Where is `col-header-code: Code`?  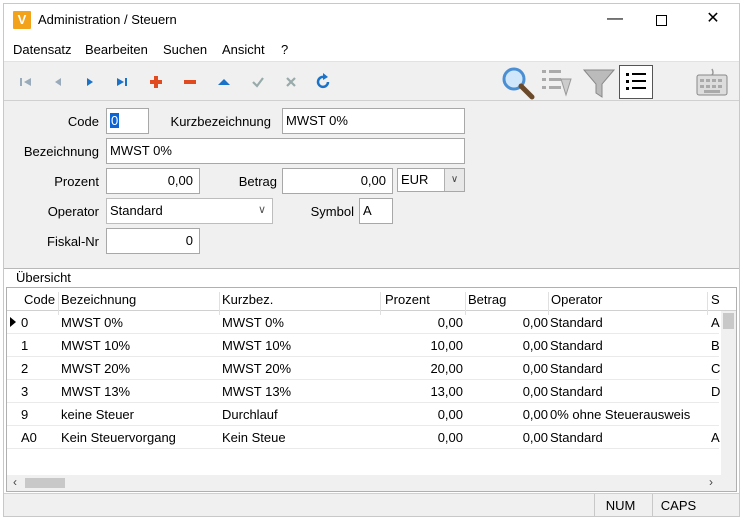
col-header-code: Code is located at coordinates (39, 299).